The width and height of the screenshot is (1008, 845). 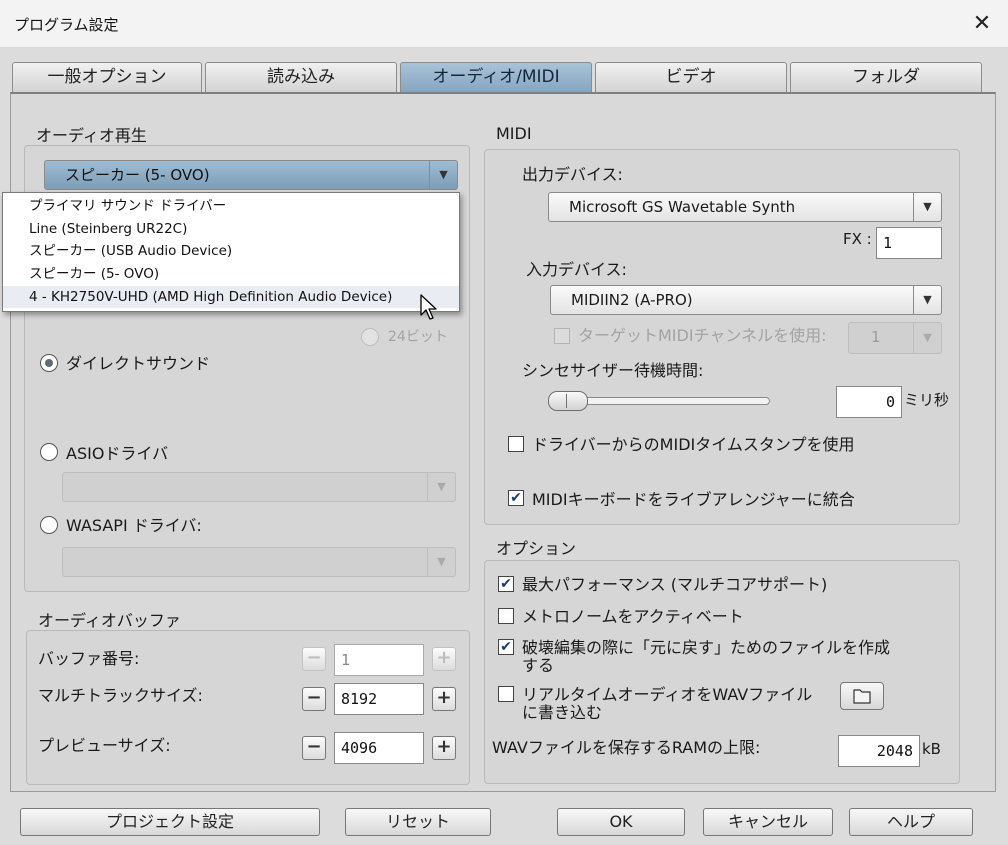 What do you see at coordinates (632, 300) in the screenshot?
I see `input-device-value: MIDIIN2 (A-PRO)` at bounding box center [632, 300].